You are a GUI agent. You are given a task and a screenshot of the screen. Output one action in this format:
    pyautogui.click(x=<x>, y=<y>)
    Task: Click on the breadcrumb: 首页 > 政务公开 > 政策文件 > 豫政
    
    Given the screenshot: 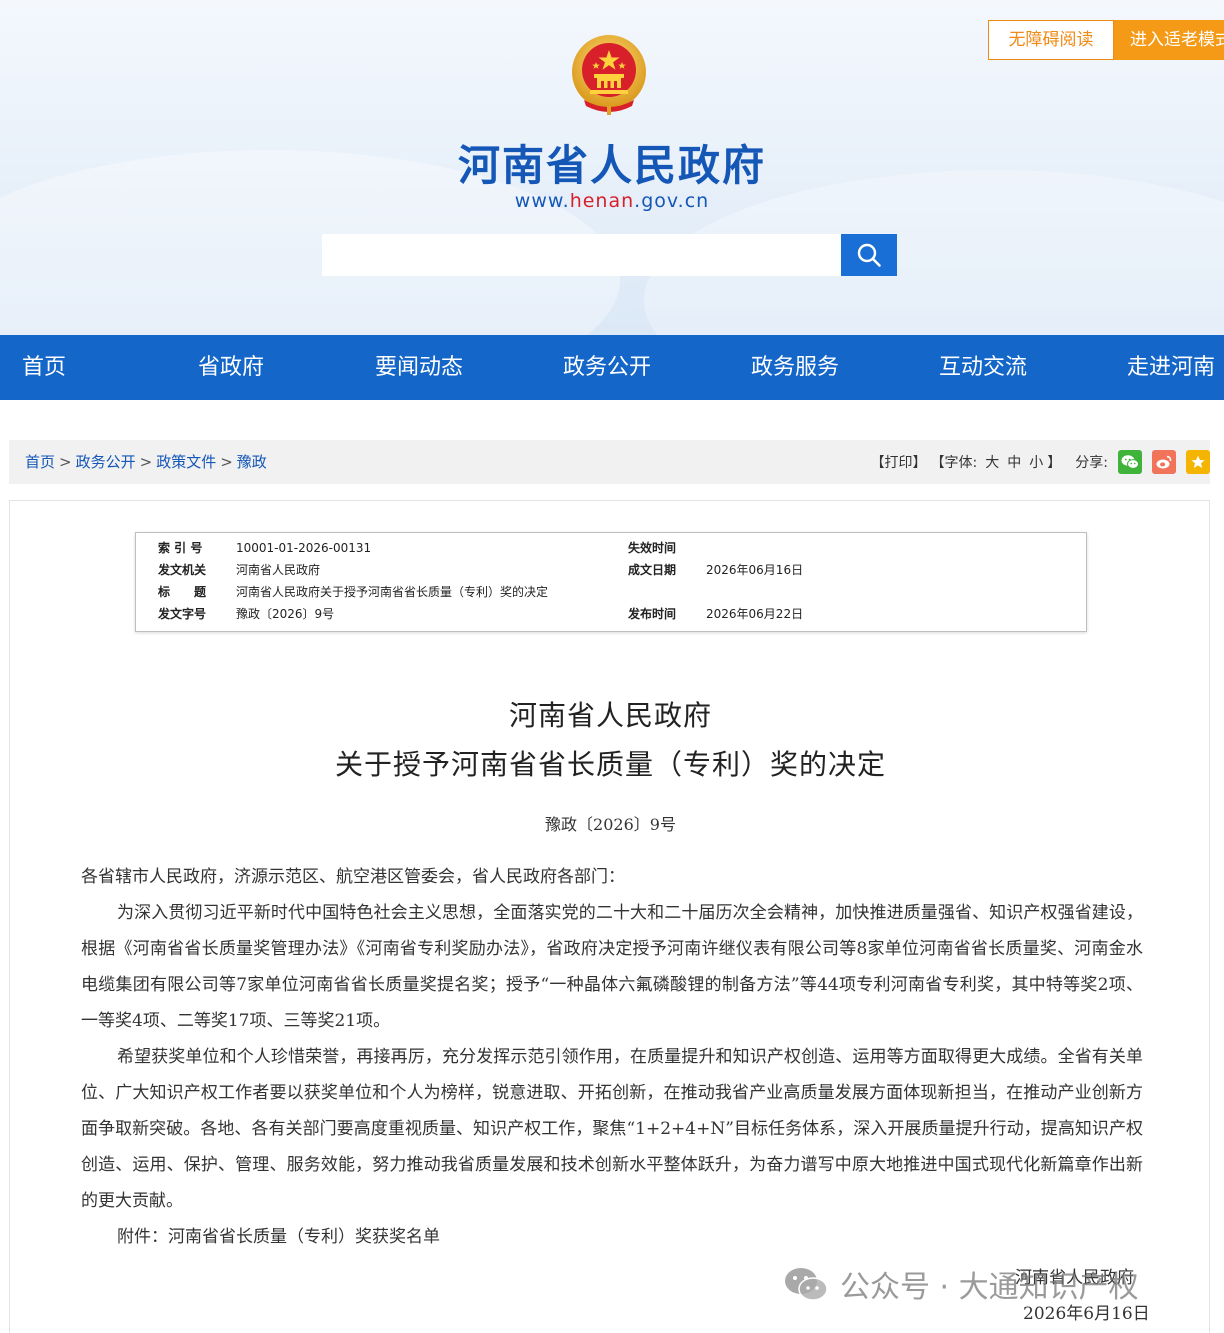 What is the action you would take?
    pyautogui.click(x=146, y=462)
    